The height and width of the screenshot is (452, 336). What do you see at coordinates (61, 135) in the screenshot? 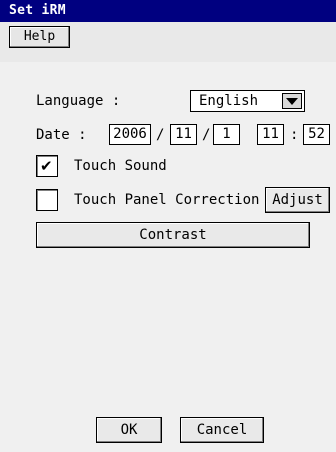
I see `date-label: Date :` at bounding box center [61, 135].